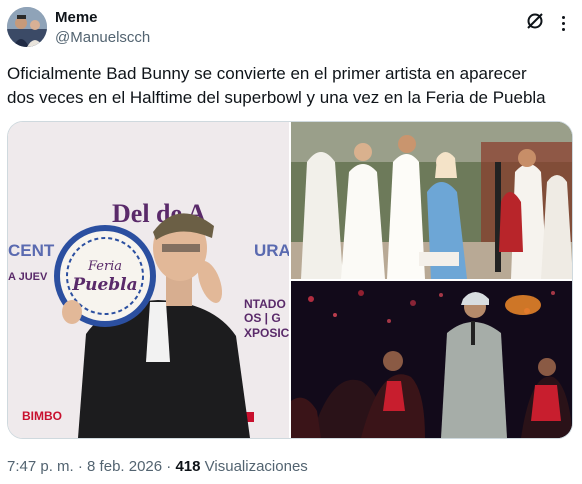 Image resolution: width=582 pixels, height=484 pixels. I want to click on banner-line-6: OS | G, so click(262, 318).